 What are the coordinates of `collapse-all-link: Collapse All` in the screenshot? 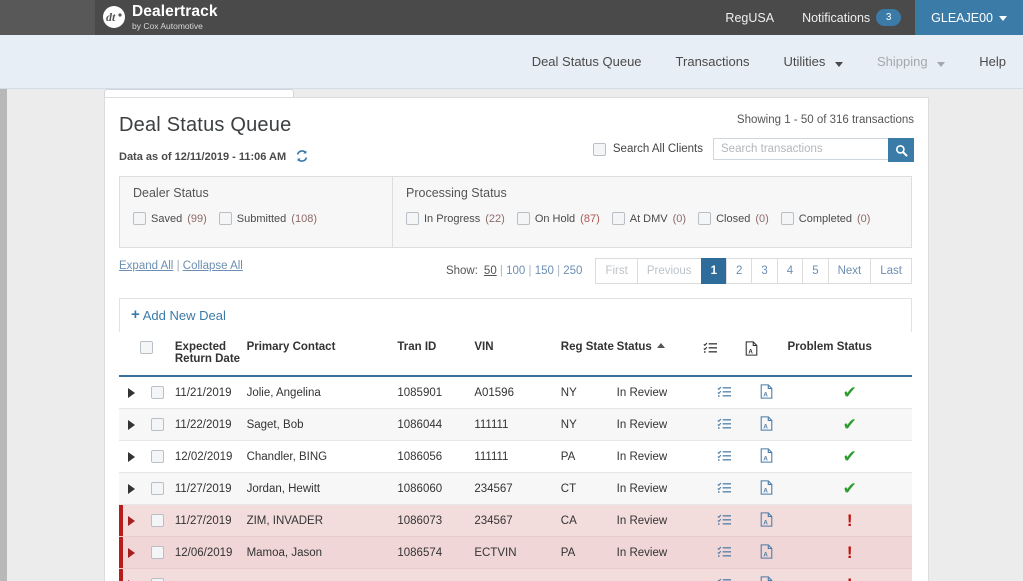 It's located at (213, 266).